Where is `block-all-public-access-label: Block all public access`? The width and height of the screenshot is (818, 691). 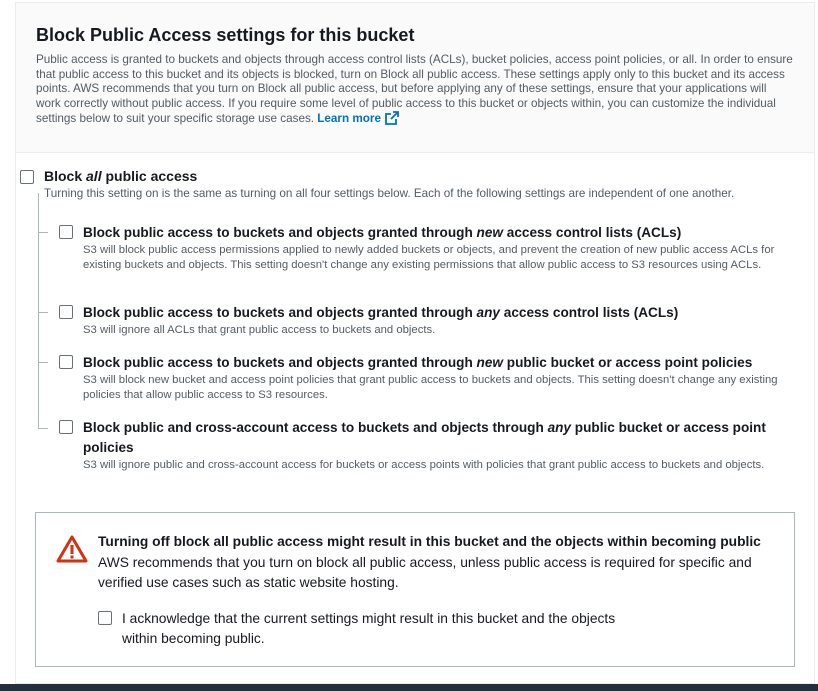 block-all-public-access-label: Block all public access is located at coordinates (120, 176).